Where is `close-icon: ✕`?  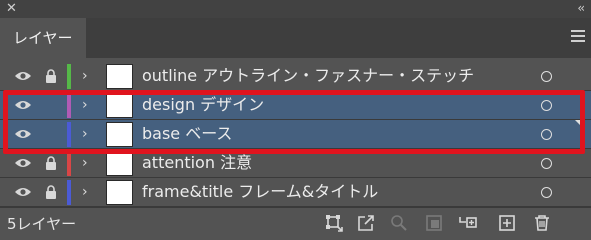 close-icon: ✕ is located at coordinates (11, 9).